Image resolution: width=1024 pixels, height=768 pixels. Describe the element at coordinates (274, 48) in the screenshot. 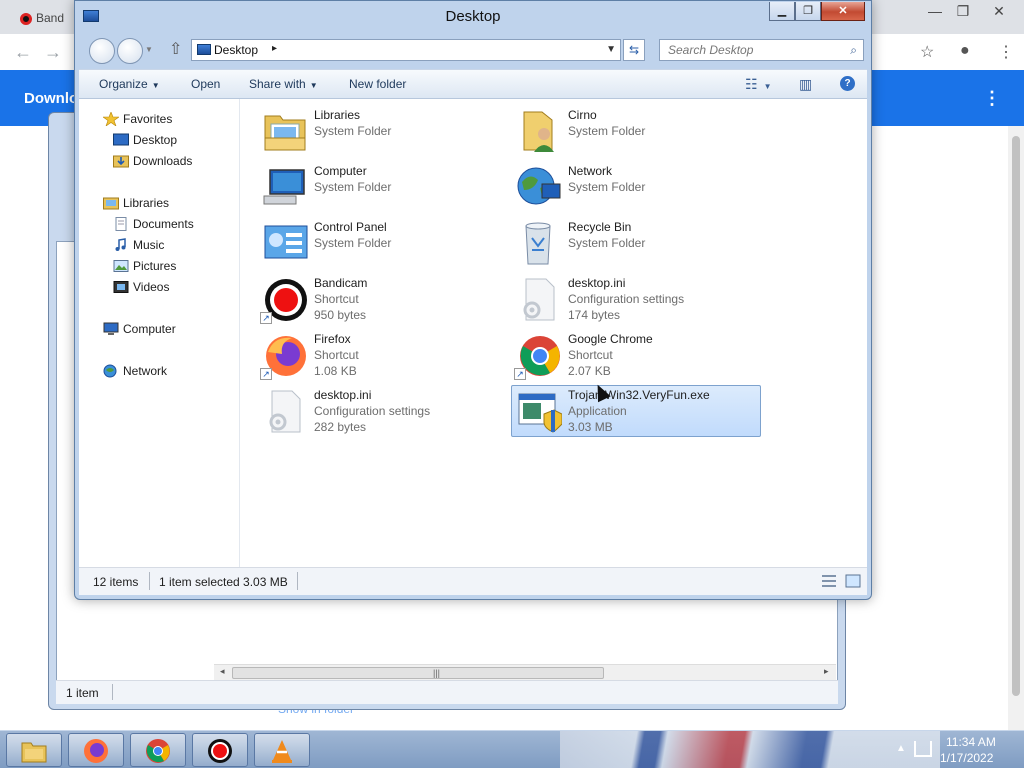

I see `breadcrumb-chevron-icon: ▸` at that location.